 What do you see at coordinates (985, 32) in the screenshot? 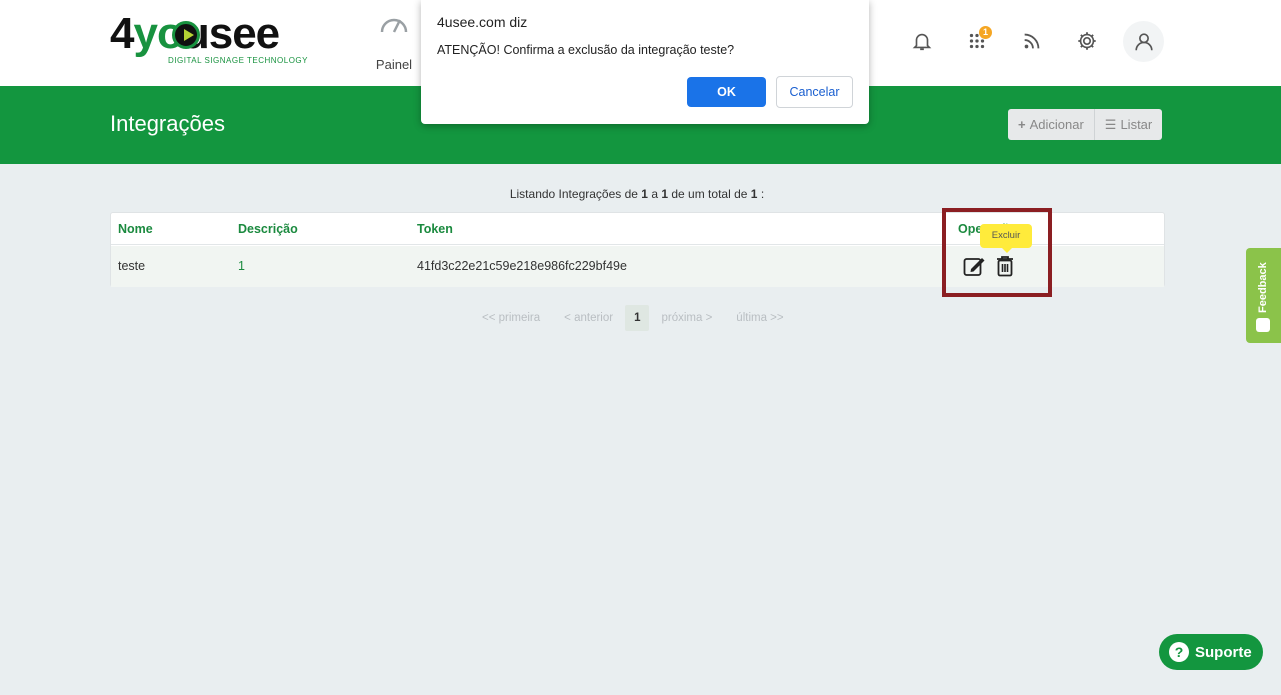
I see `notification-badge: 1` at bounding box center [985, 32].